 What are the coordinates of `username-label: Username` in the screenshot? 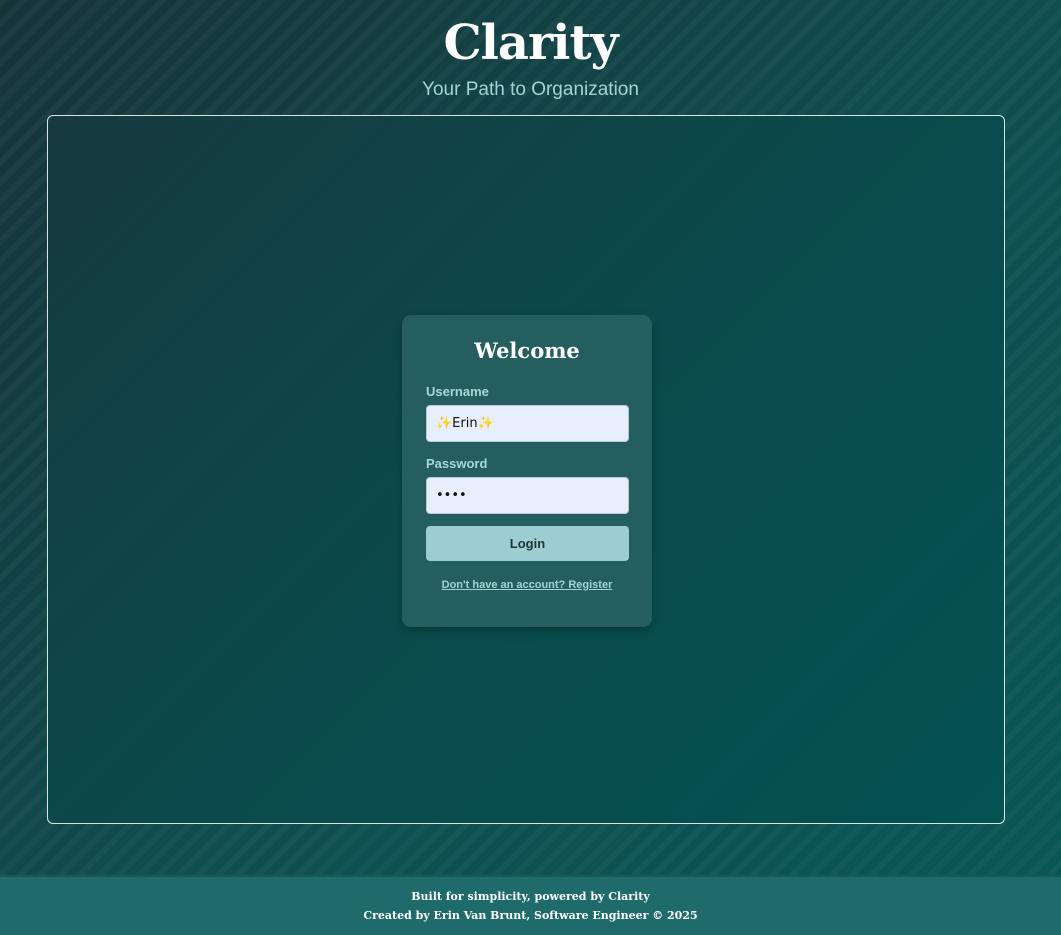 It's located at (457, 391).